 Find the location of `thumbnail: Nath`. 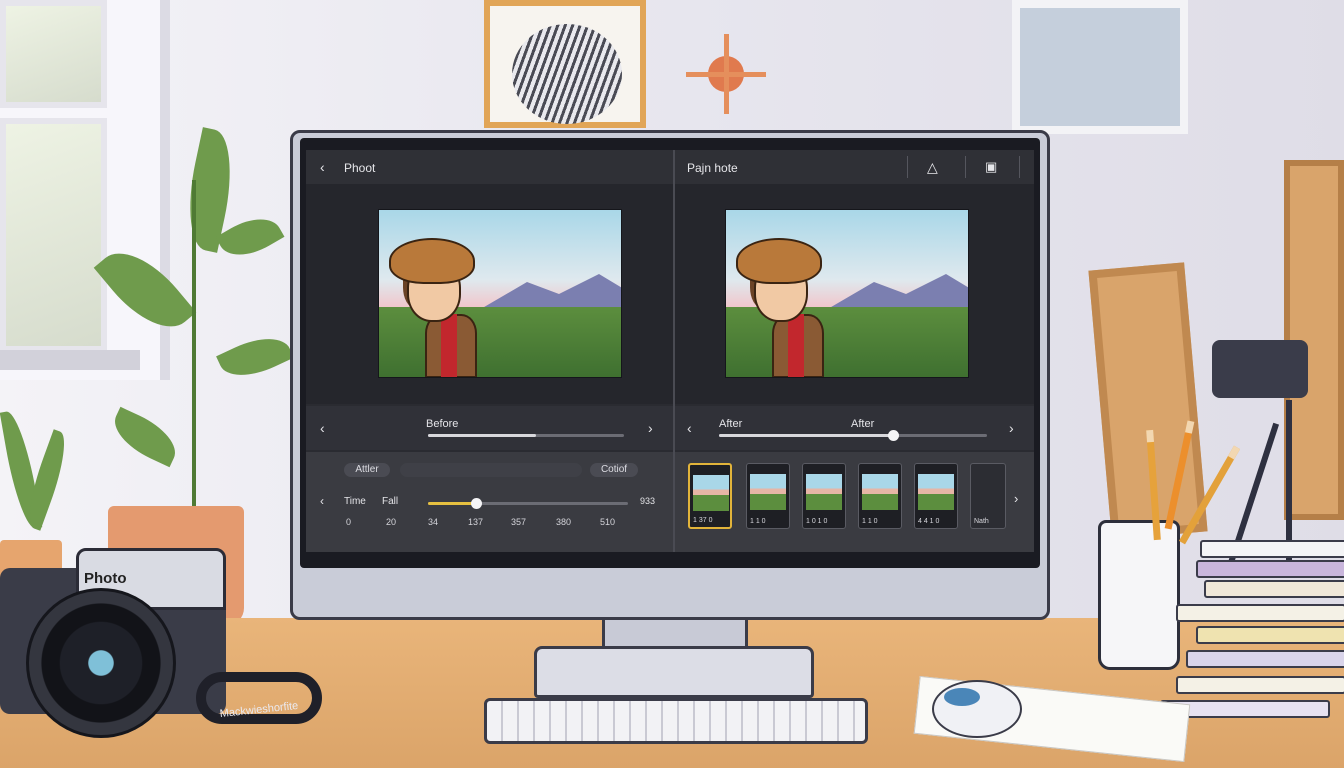

thumbnail: Nath is located at coordinates (988, 496).